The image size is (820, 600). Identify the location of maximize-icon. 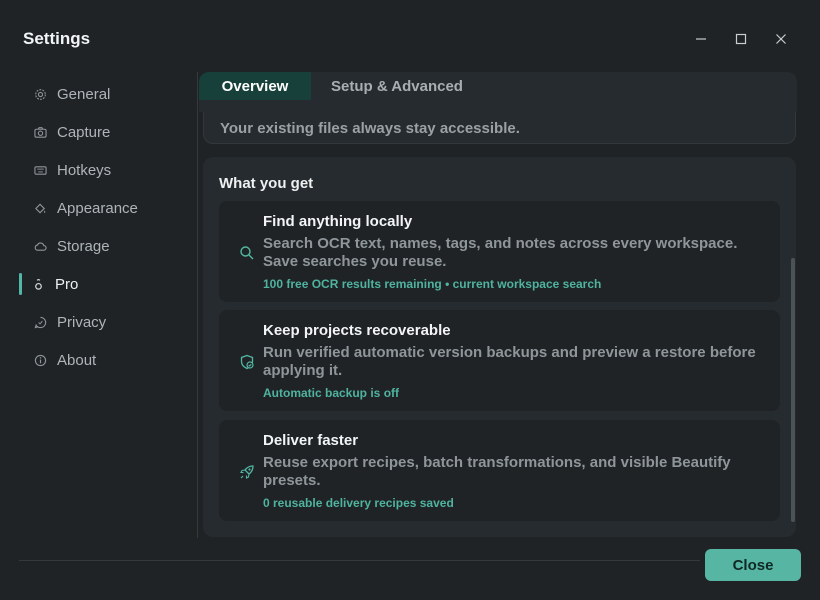
(741, 39).